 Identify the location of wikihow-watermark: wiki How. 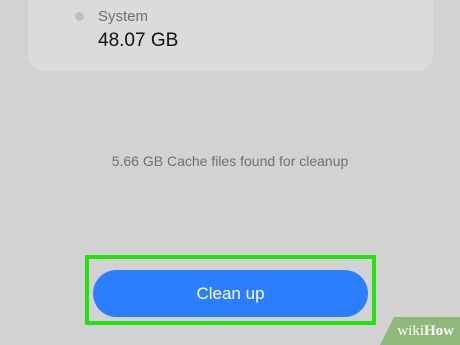
(420, 331).